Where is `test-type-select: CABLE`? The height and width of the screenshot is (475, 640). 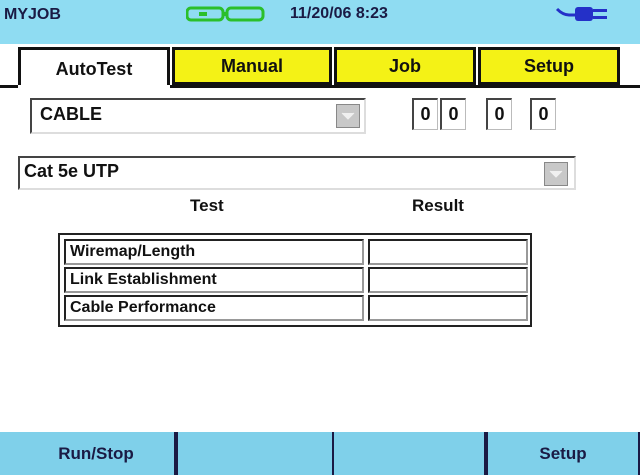
test-type-select: CABLE is located at coordinates (198, 116).